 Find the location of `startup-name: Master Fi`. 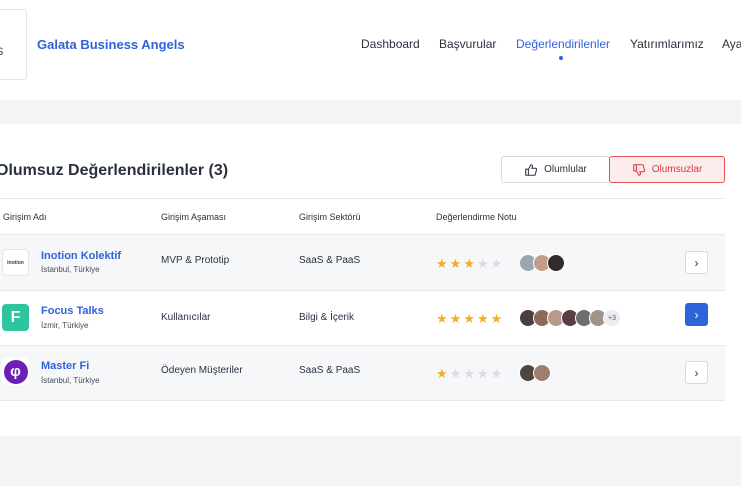

startup-name: Master Fi is located at coordinates (65, 366).